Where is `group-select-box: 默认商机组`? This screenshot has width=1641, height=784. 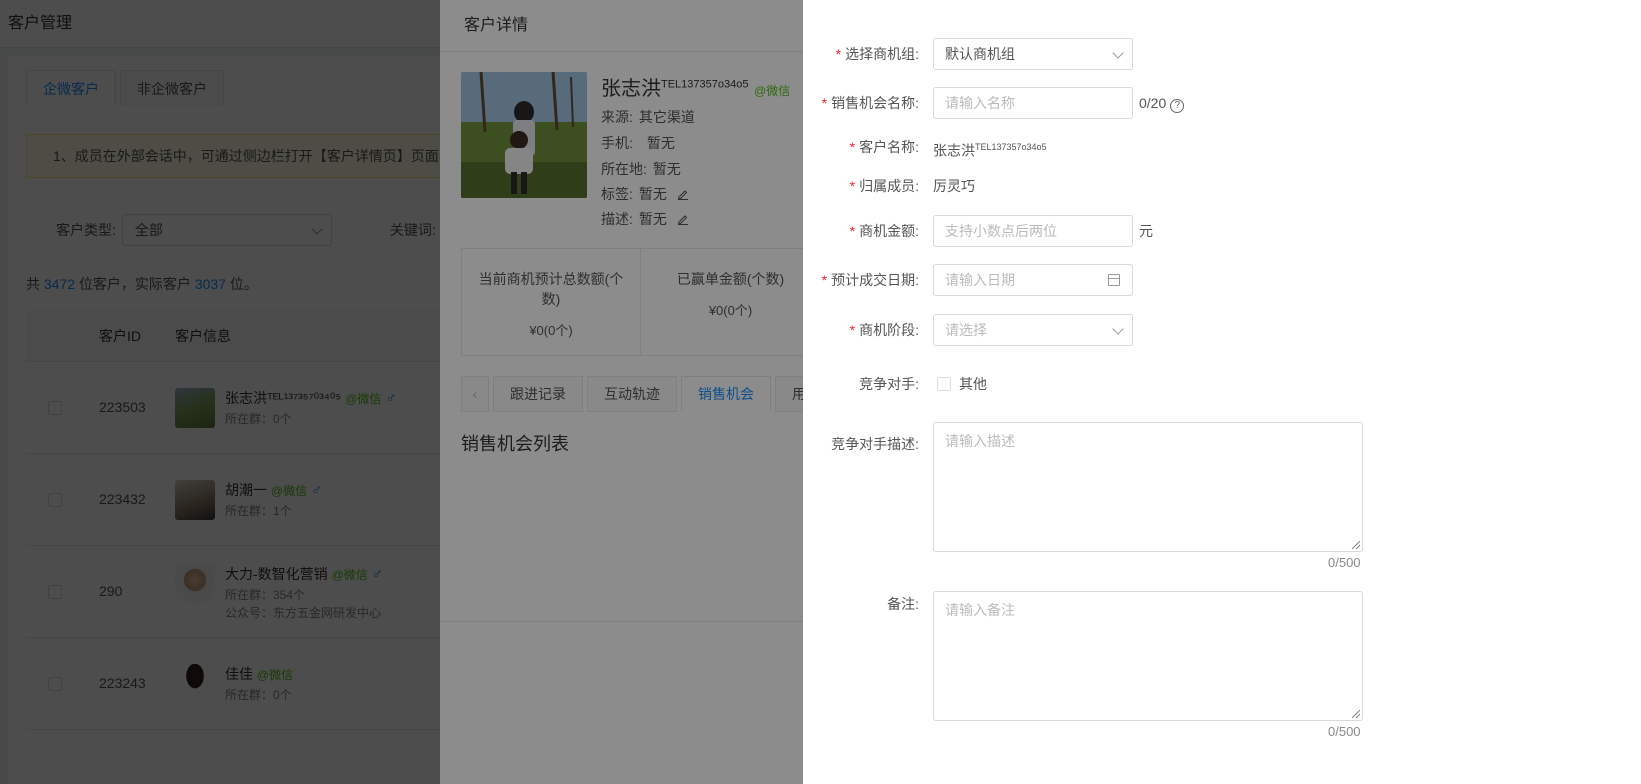 group-select-box: 默认商机组 is located at coordinates (1033, 54).